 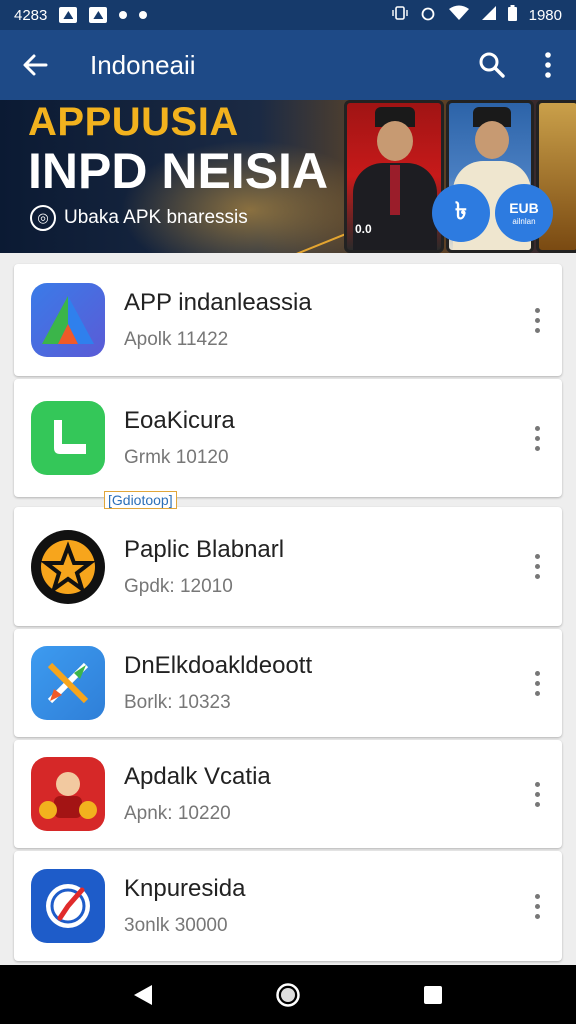 I want to click on currency-badge-symbol: ৳, so click(x=461, y=211).